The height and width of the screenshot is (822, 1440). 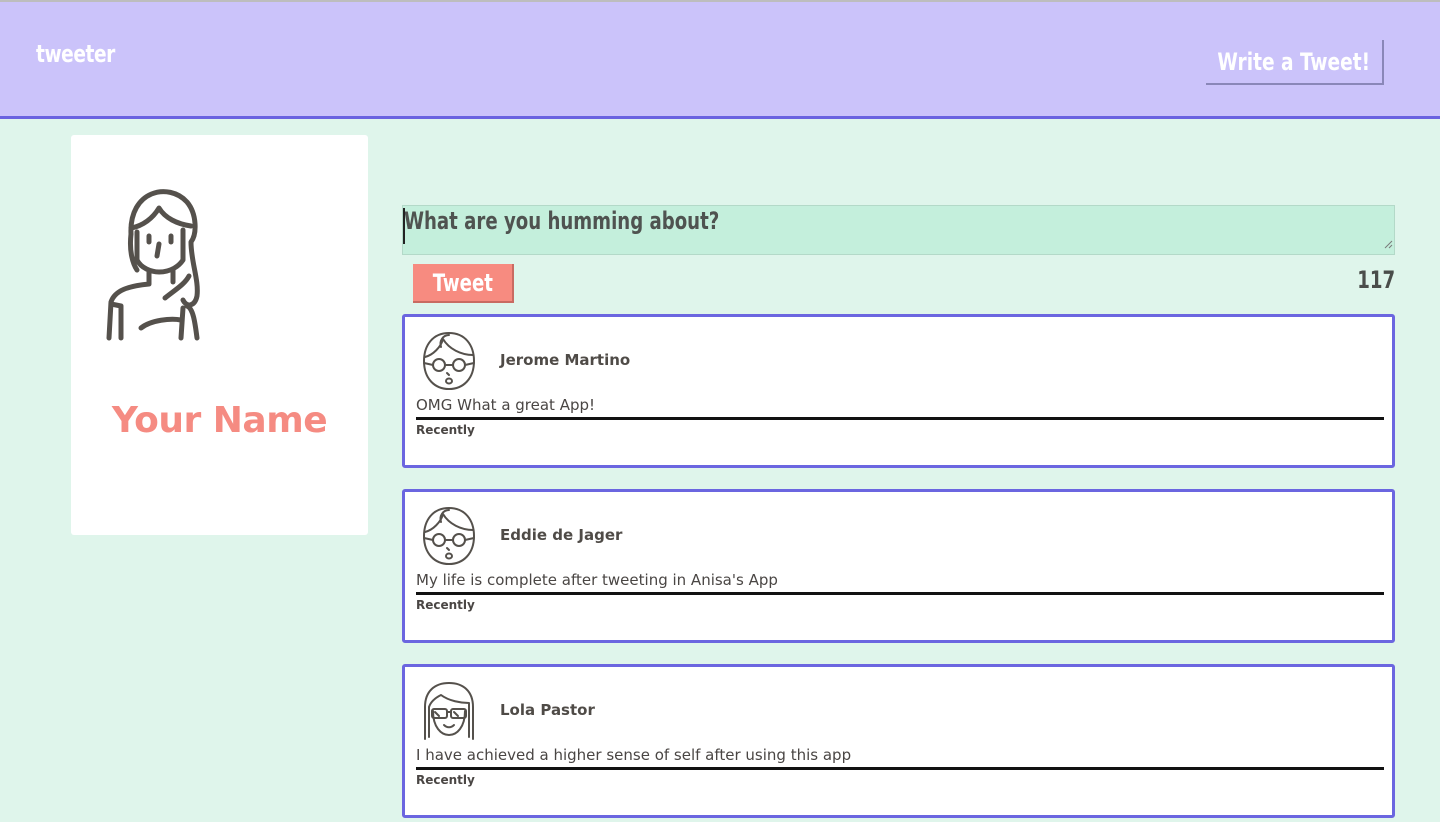 I want to click on write-tweet-label: Write a Tweet!, so click(x=1294, y=61).